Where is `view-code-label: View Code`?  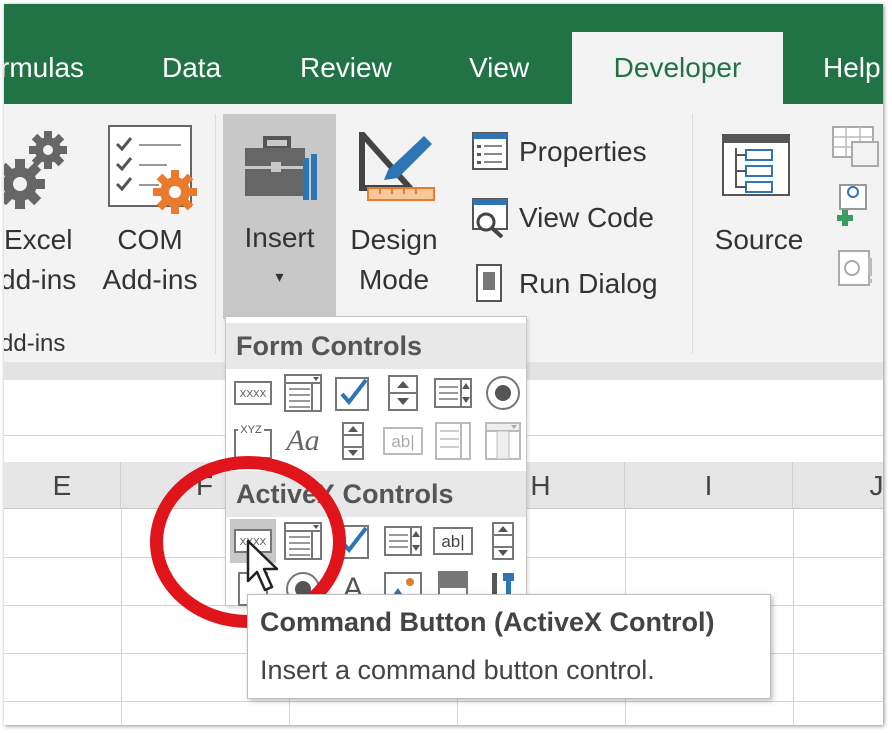
view-code-label: View Code is located at coordinates (586, 217).